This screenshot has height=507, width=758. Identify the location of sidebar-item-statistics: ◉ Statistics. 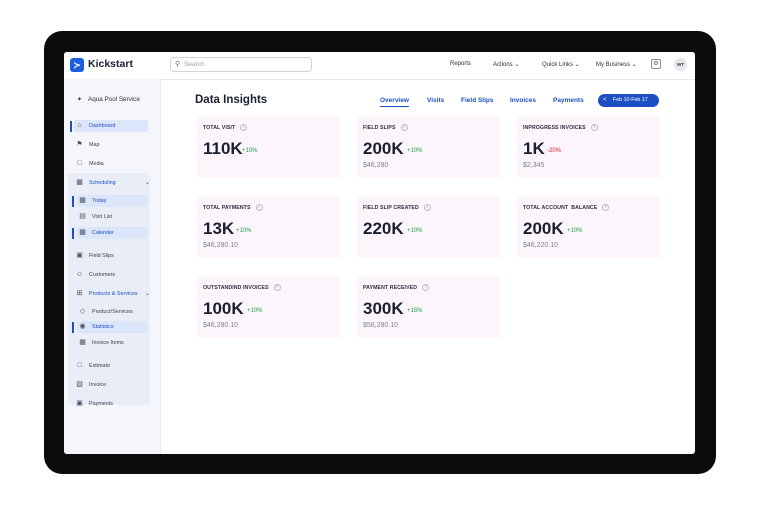
(112, 327).